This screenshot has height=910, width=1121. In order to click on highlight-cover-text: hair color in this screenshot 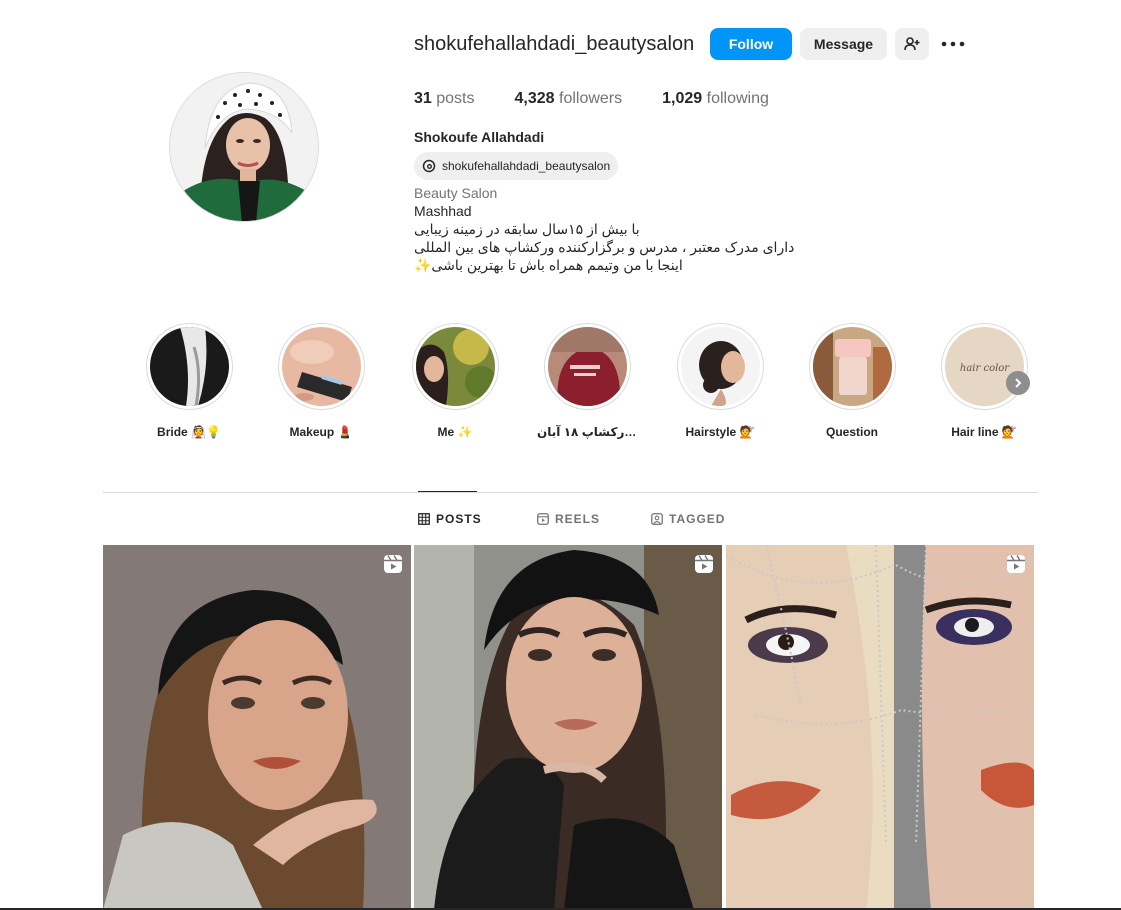, I will do `click(984, 368)`.